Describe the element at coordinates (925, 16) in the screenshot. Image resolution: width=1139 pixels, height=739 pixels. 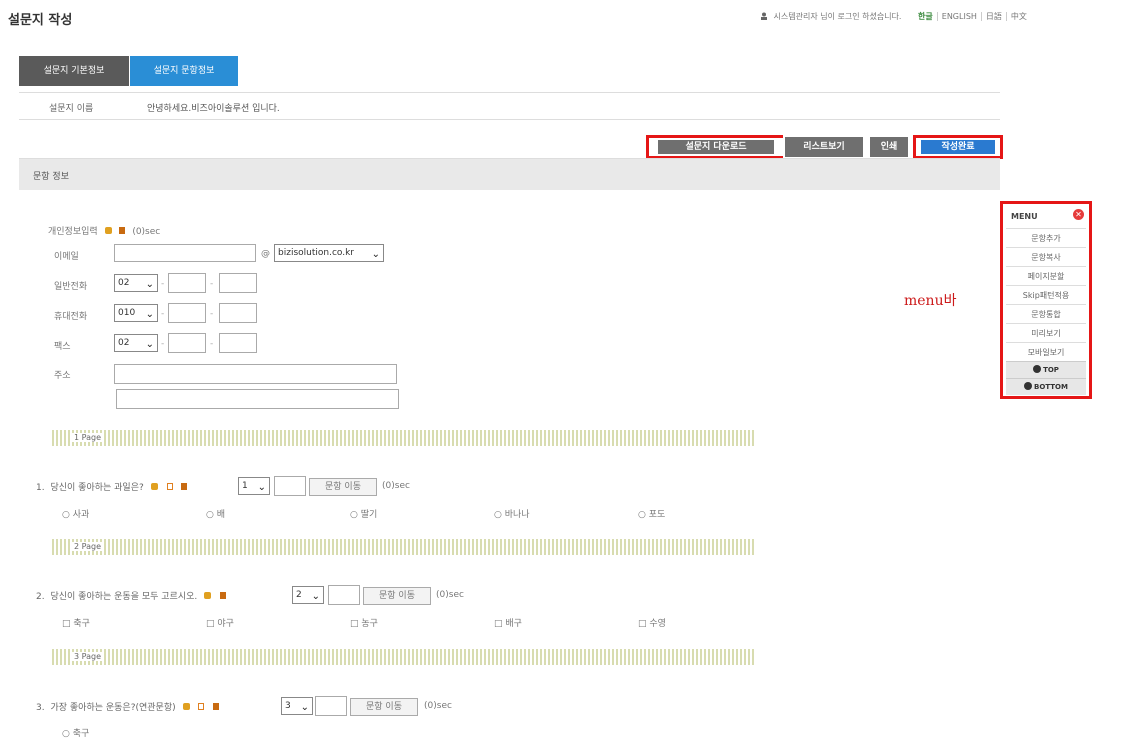
I see `lang-korean: 한글` at that location.